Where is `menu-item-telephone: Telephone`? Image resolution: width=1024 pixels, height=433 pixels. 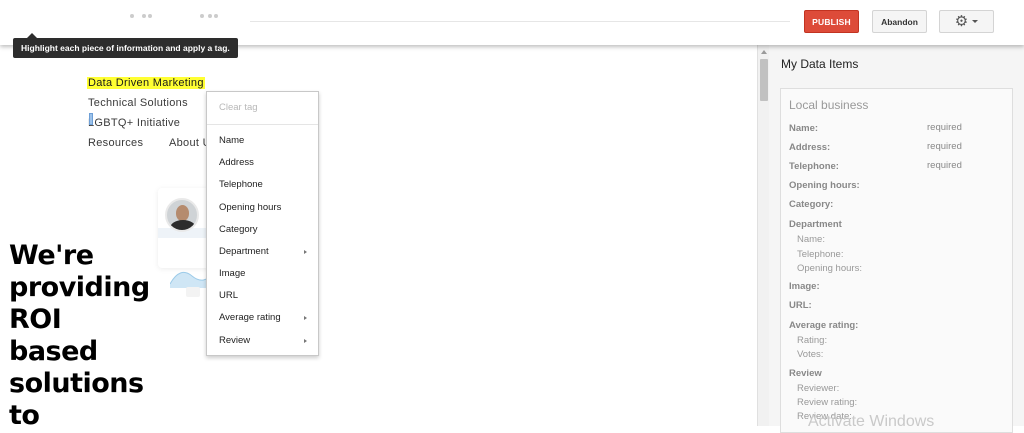 menu-item-telephone: Telephone is located at coordinates (241, 184).